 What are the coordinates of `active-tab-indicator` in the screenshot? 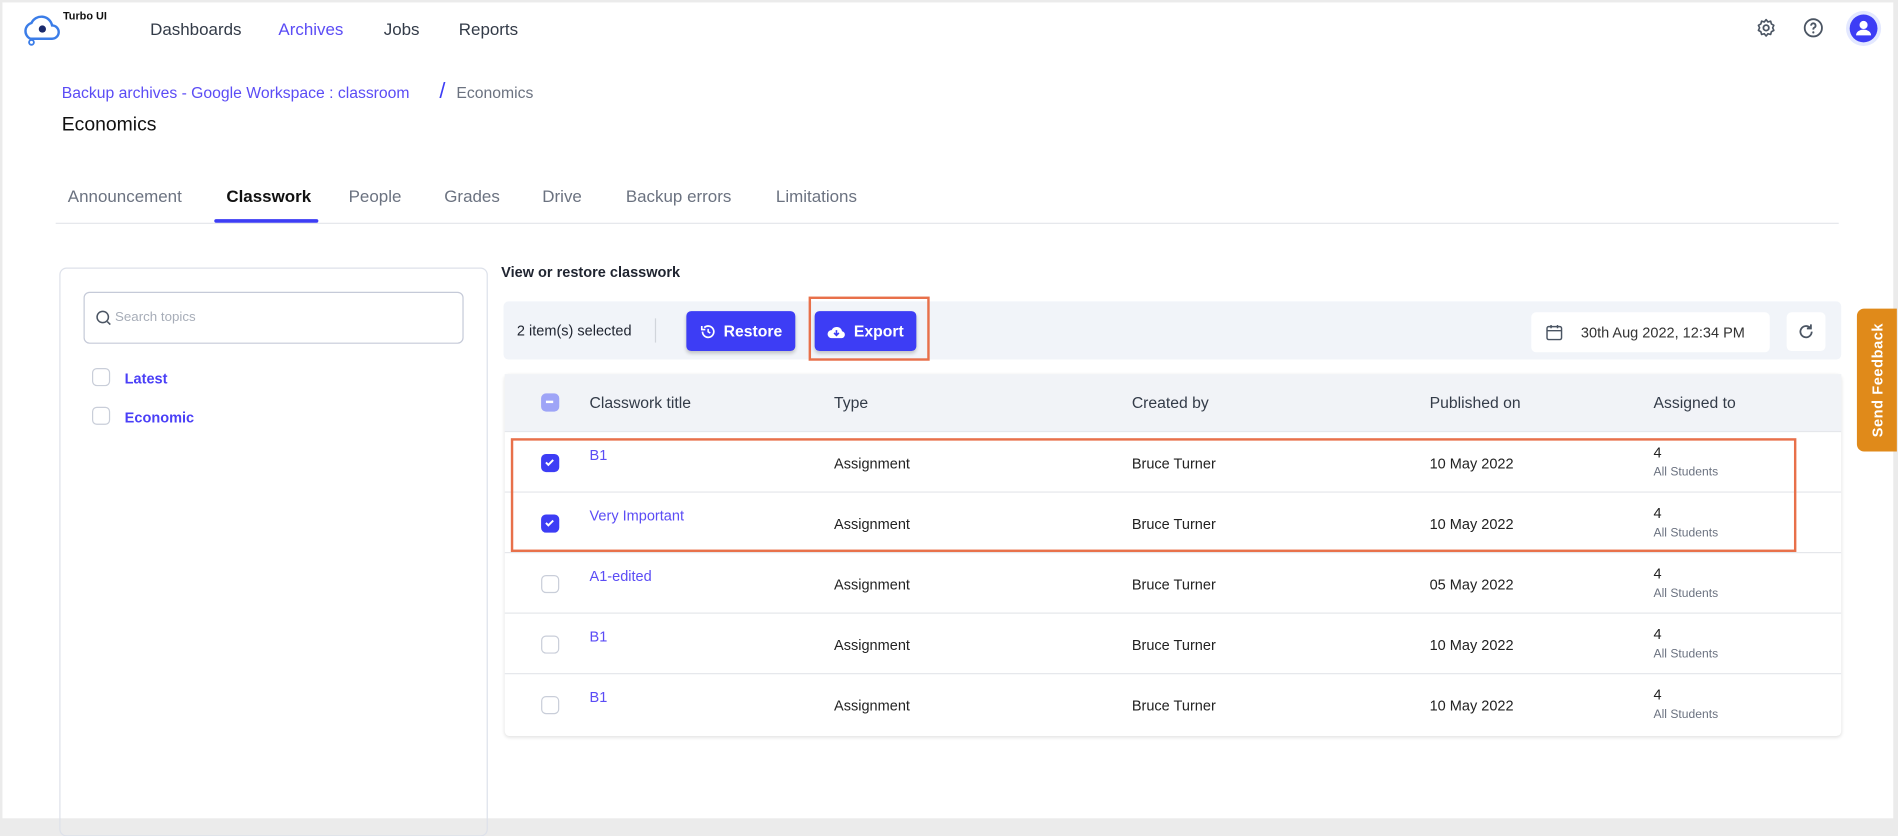 It's located at (266, 221).